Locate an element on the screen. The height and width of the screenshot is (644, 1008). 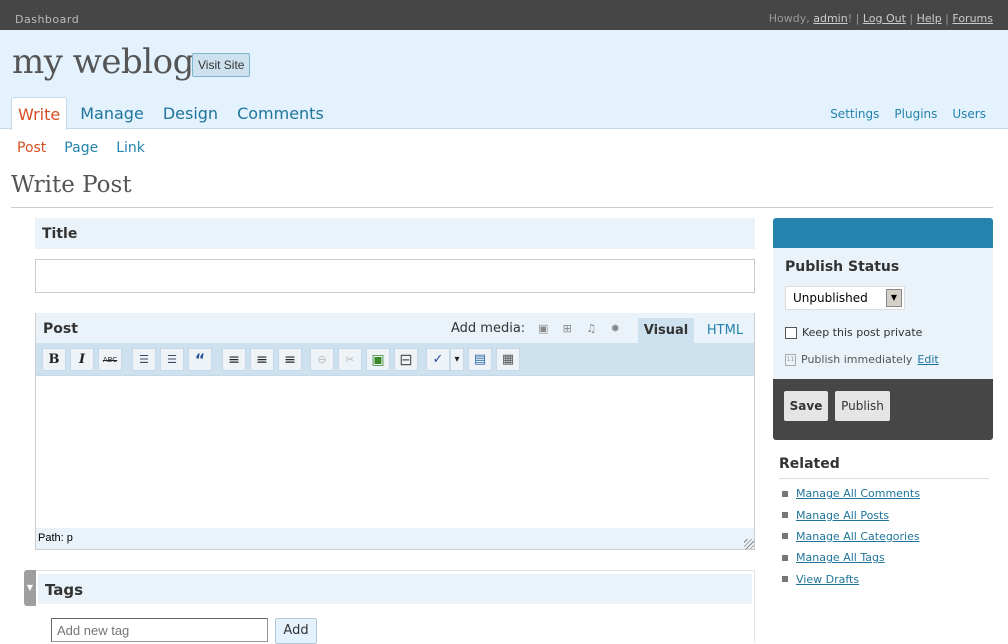
title-input is located at coordinates (395, 276).